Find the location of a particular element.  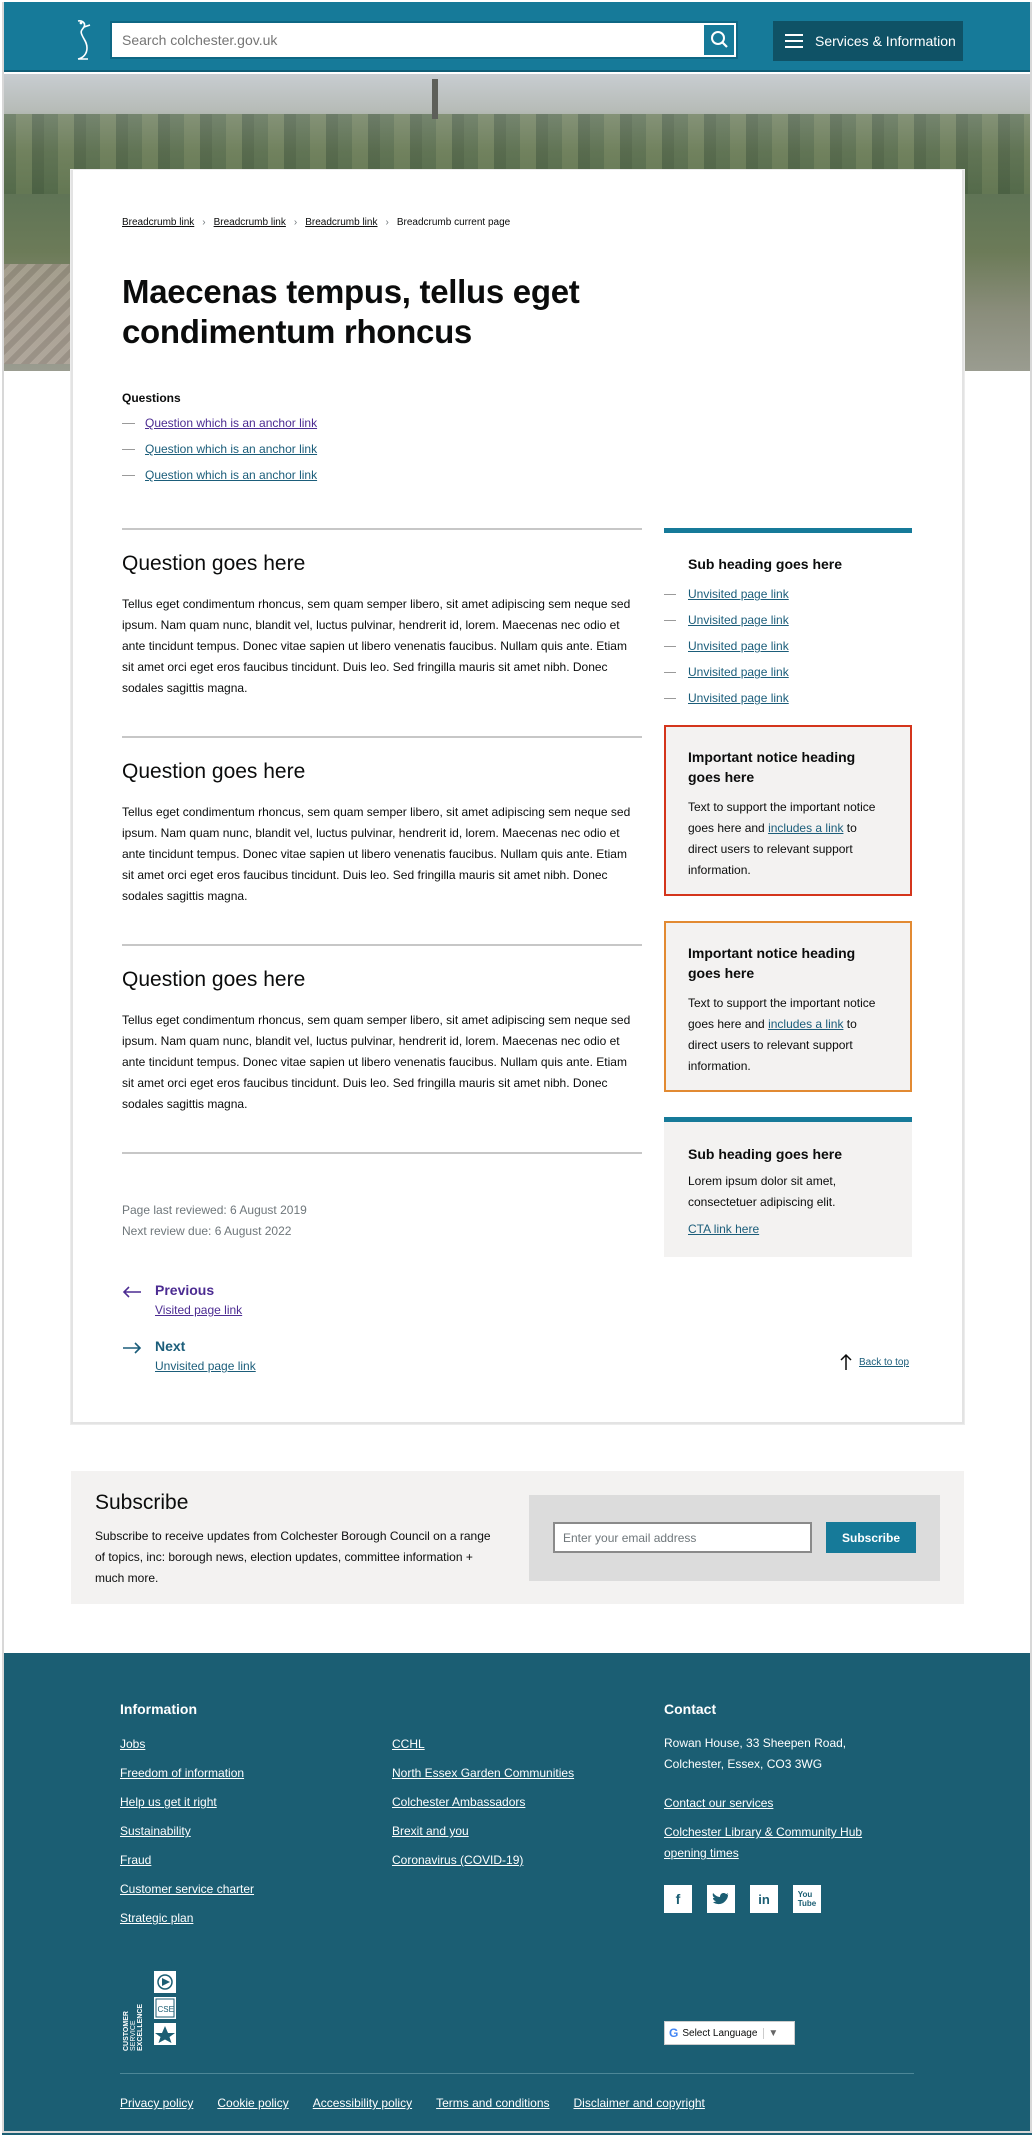

language-select: G Select Language ▼ is located at coordinates (729, 2033).